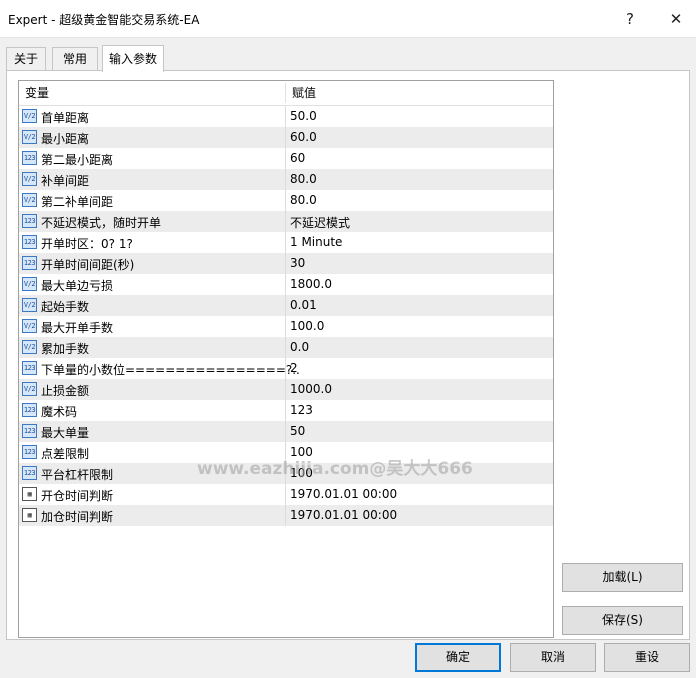 The height and width of the screenshot is (678, 696). Describe the element at coordinates (152, 284) in the screenshot. I see `variable-cell: V/2 最大单边亏损` at that location.